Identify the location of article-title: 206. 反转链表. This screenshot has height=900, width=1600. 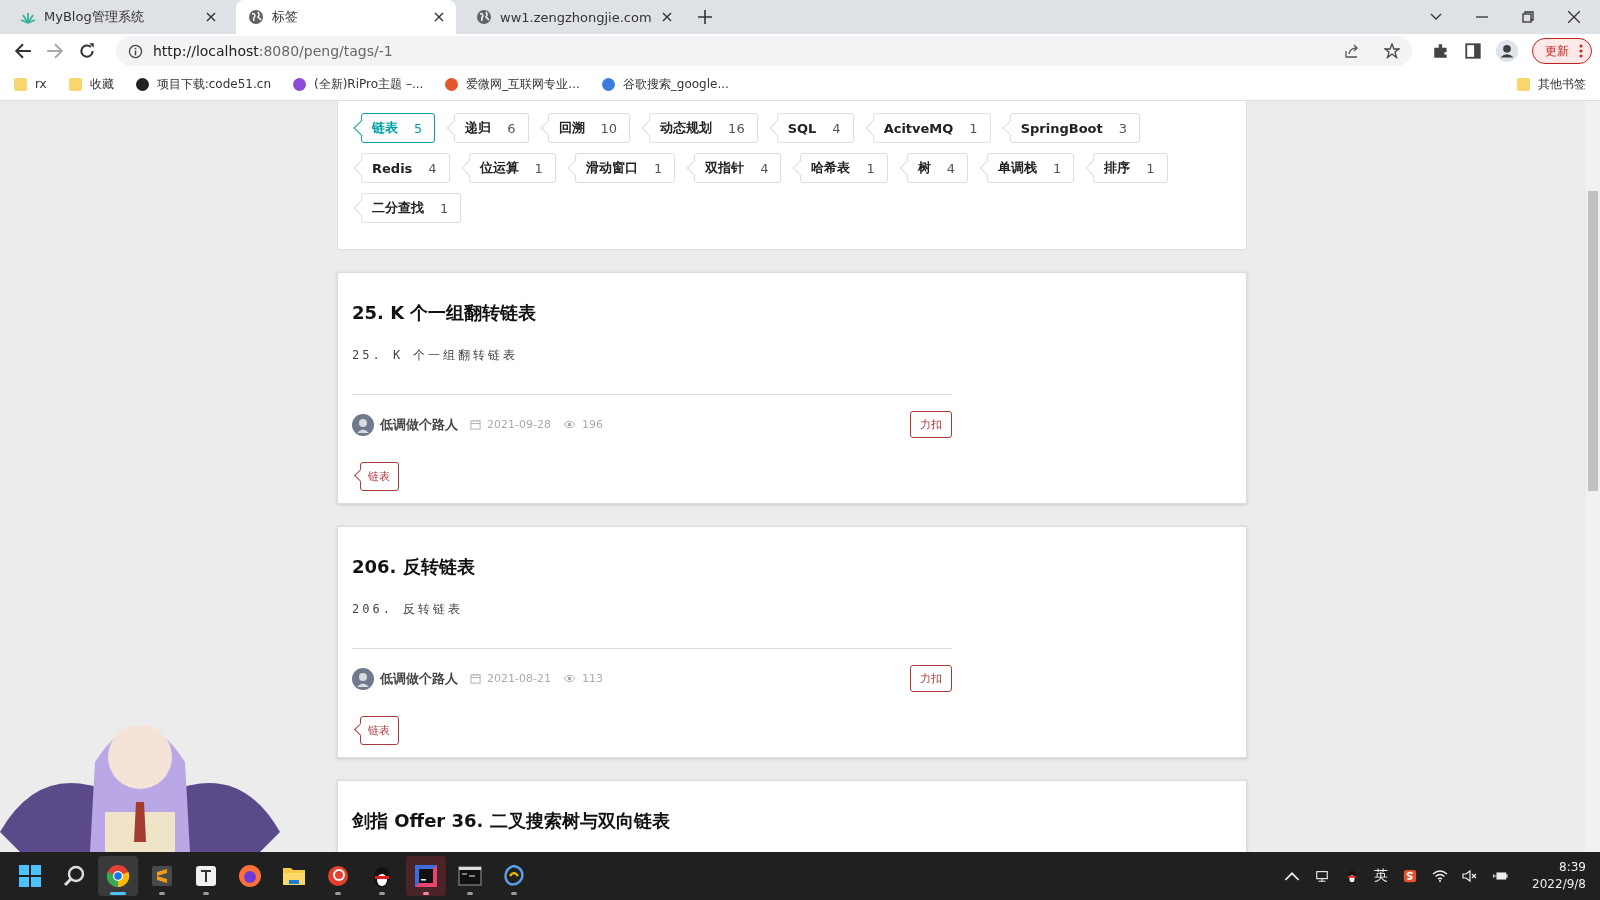
(791, 567).